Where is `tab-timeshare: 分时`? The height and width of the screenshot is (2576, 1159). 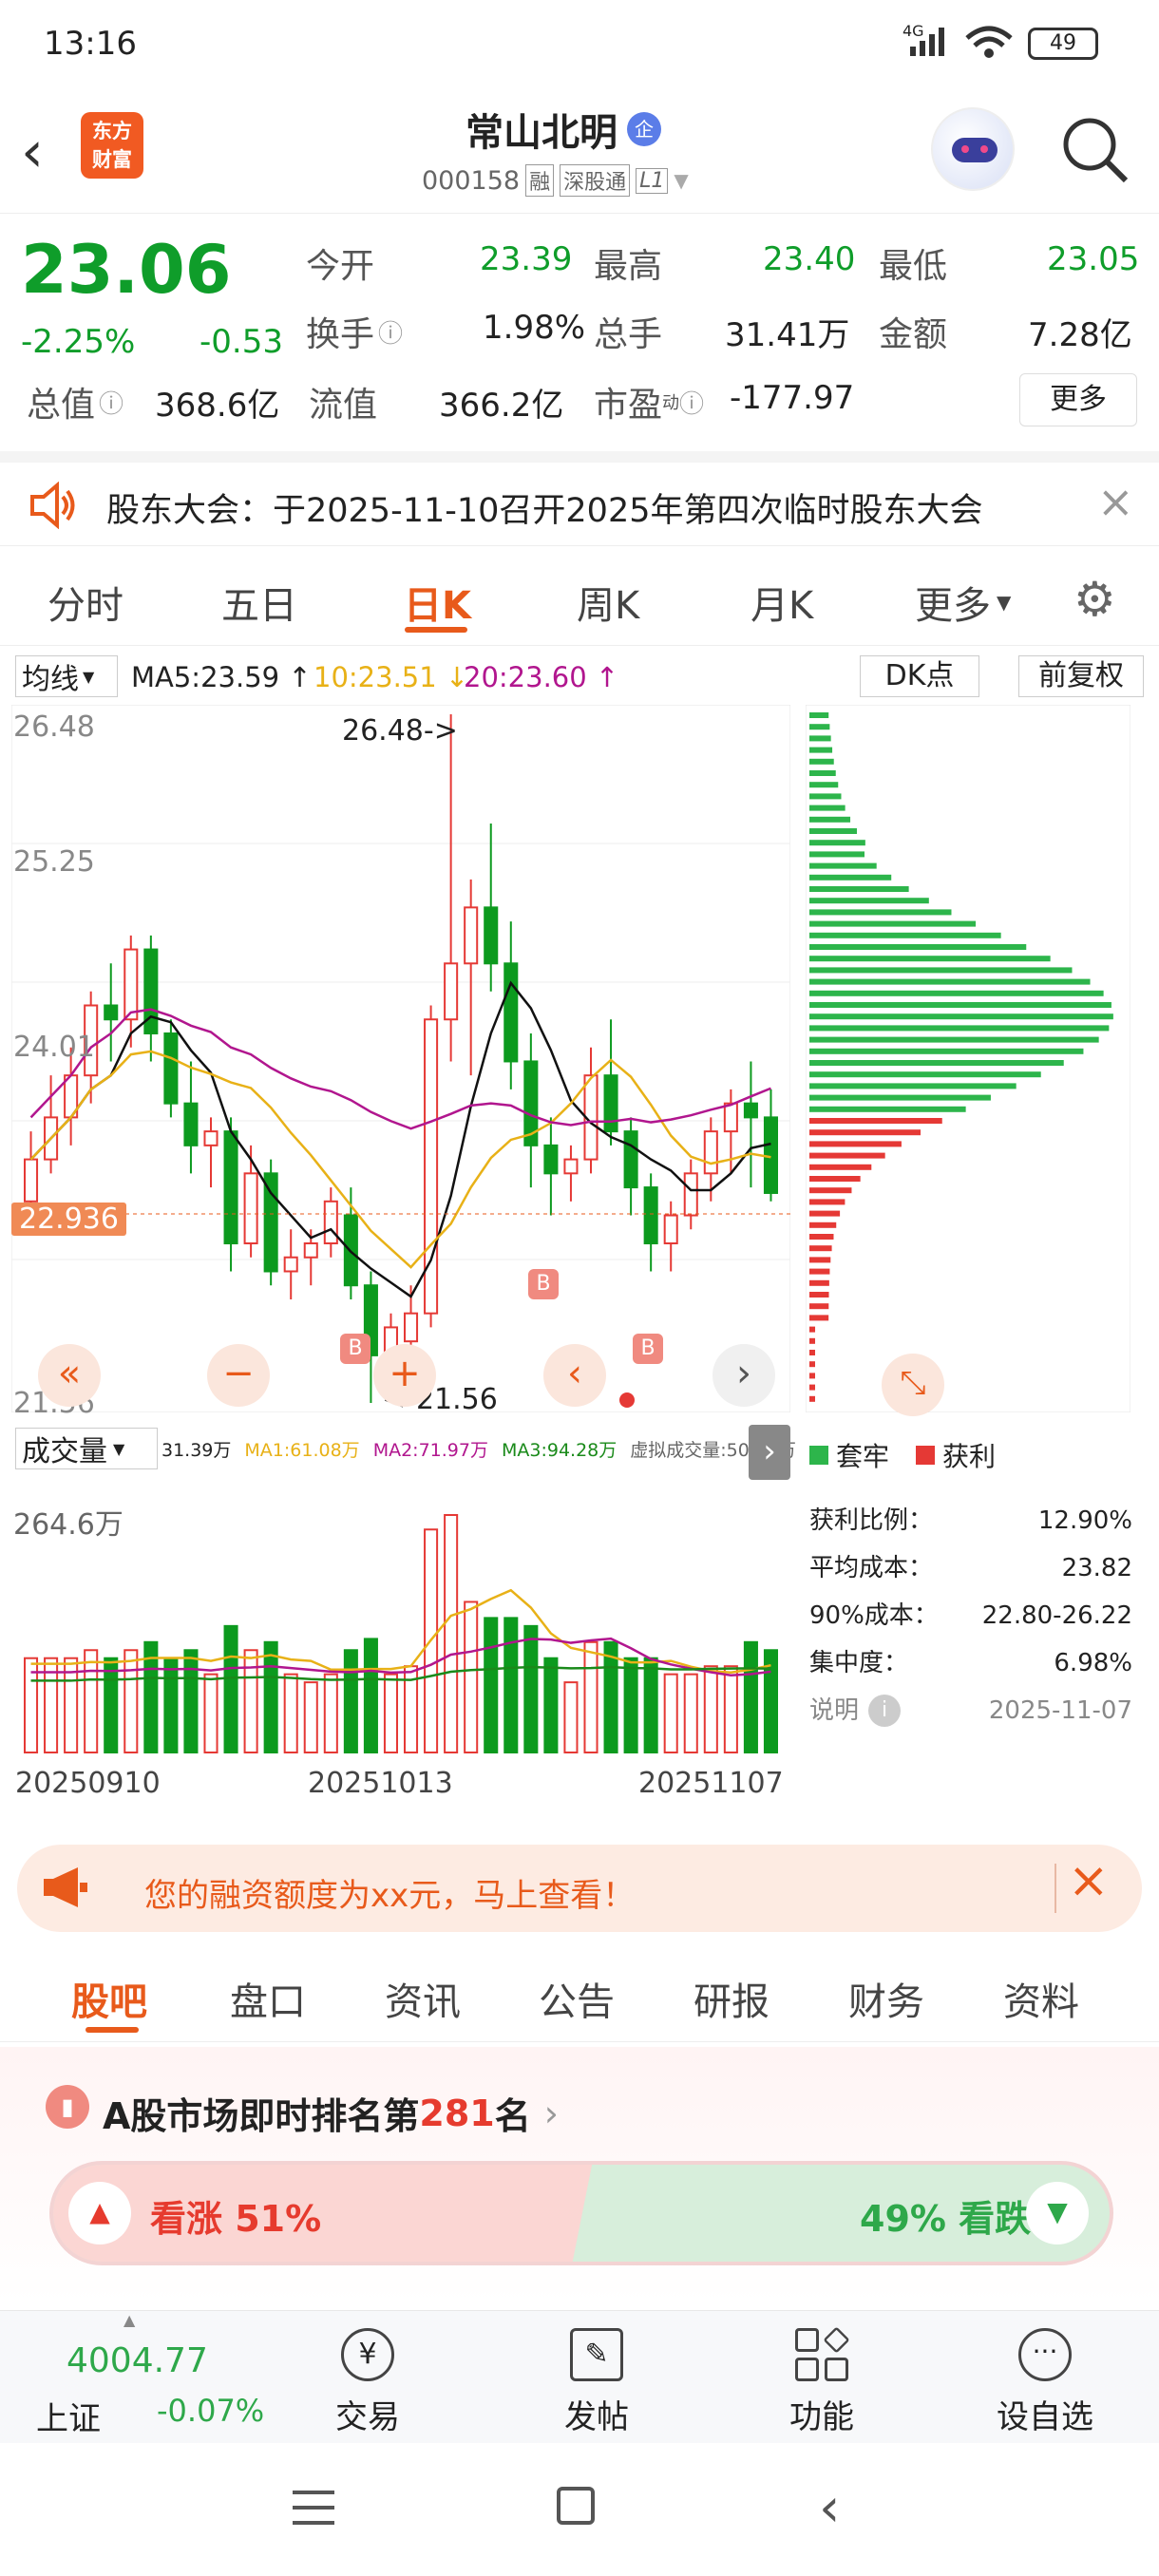 tab-timeshare: 分时 is located at coordinates (86, 602).